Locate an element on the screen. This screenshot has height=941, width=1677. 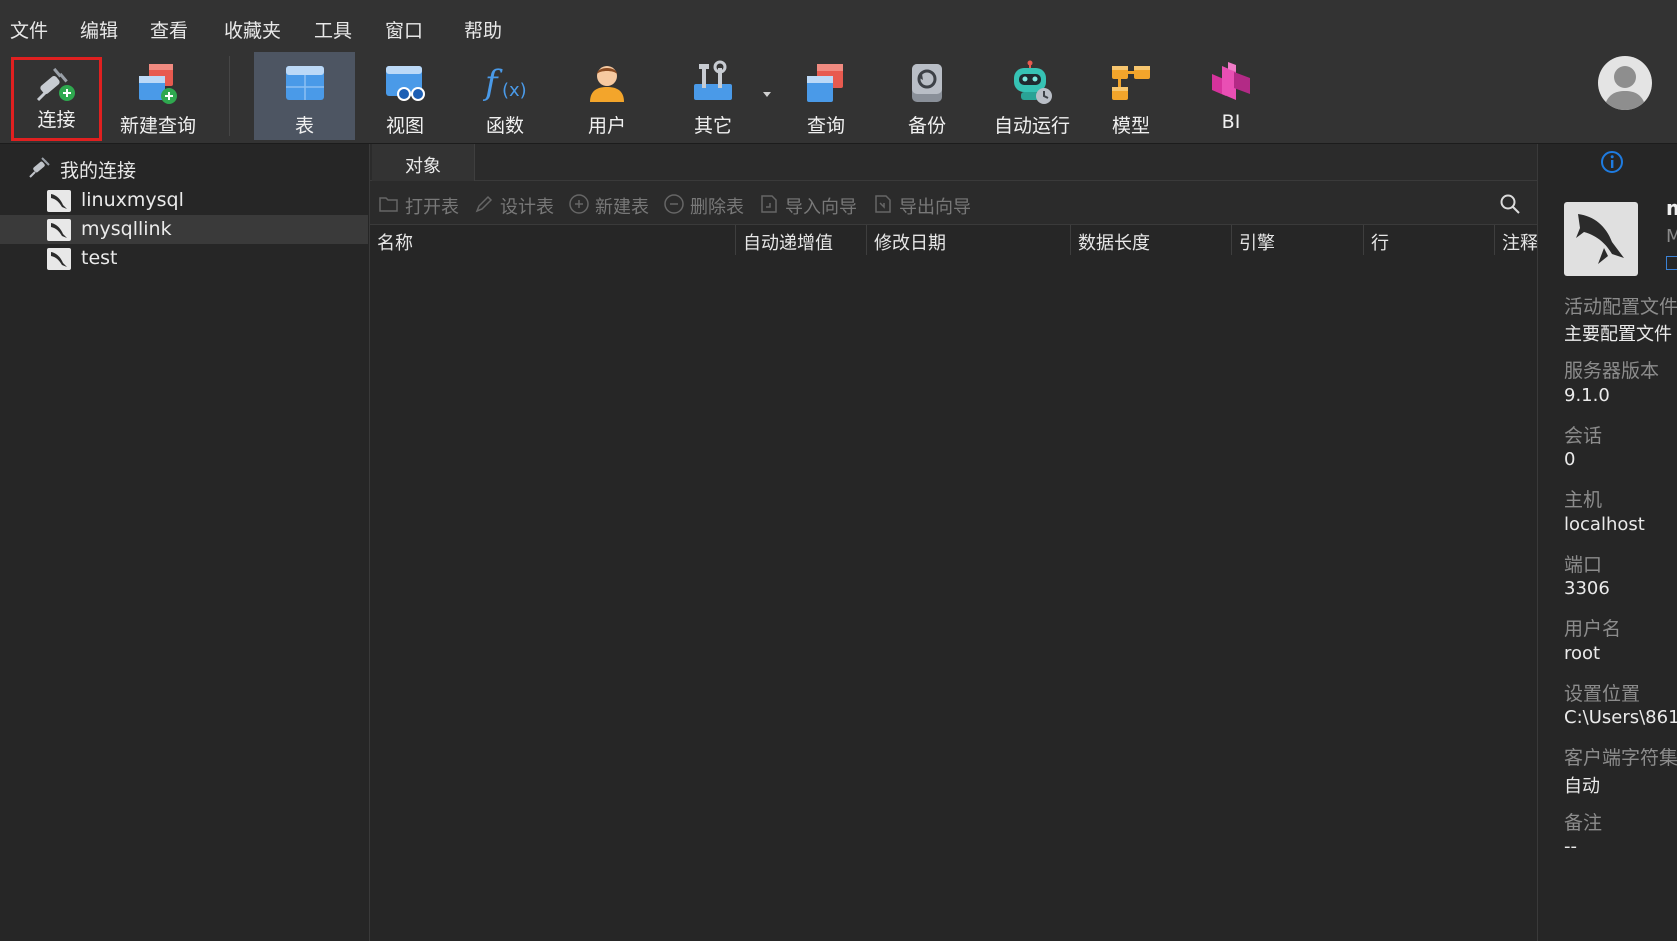
svg-text: f is located at coordinates (492, 83).